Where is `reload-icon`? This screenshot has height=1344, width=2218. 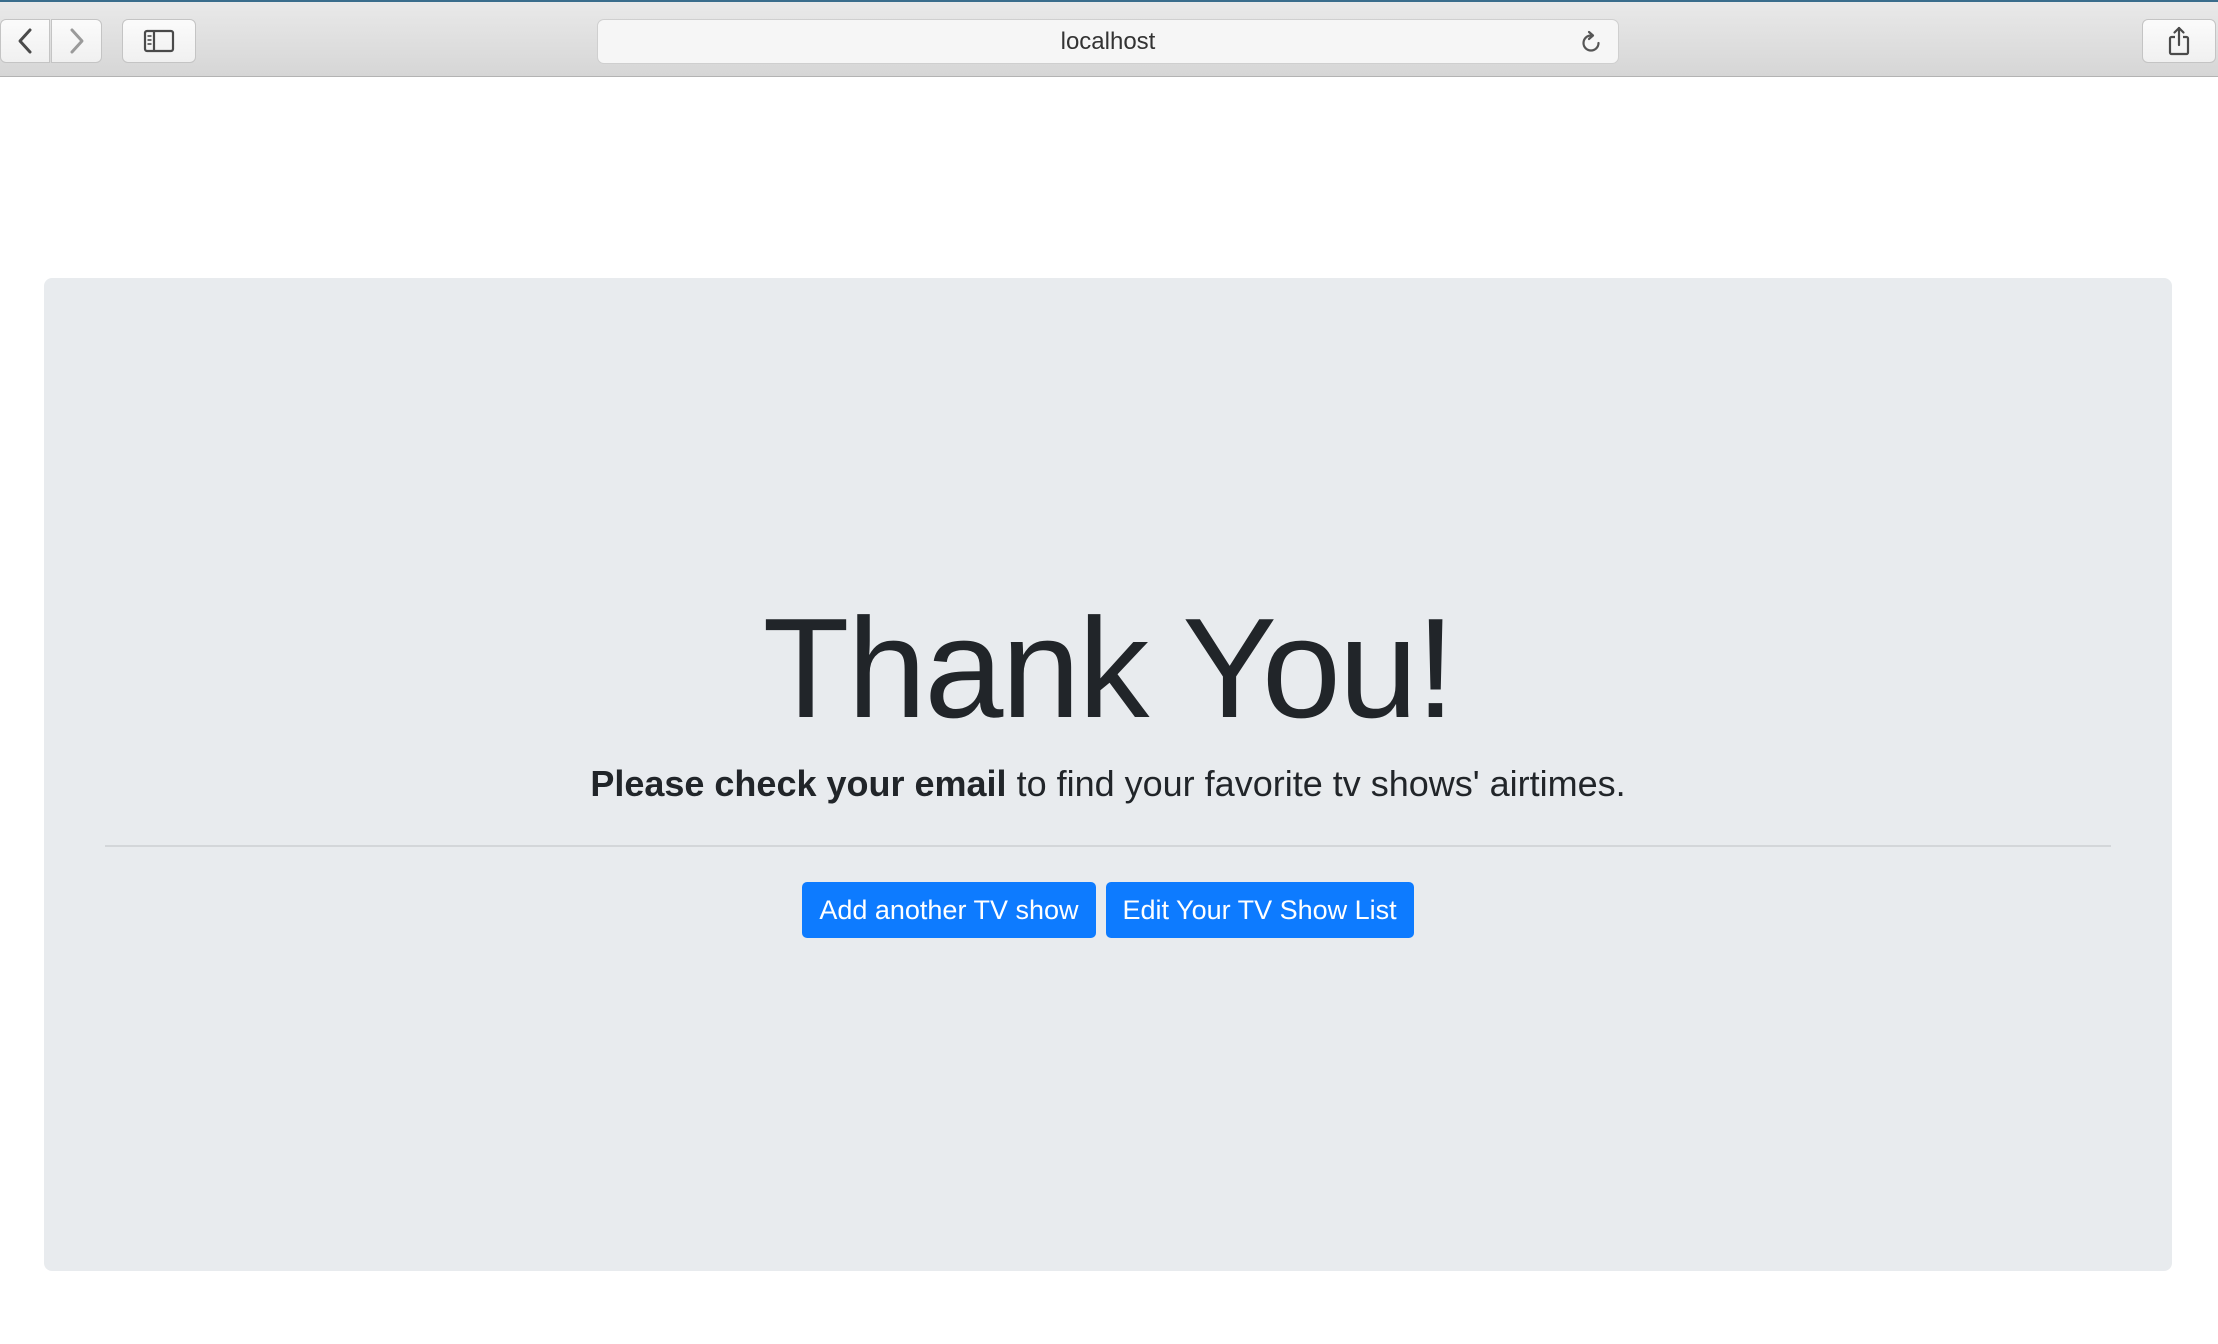 reload-icon is located at coordinates (1591, 43).